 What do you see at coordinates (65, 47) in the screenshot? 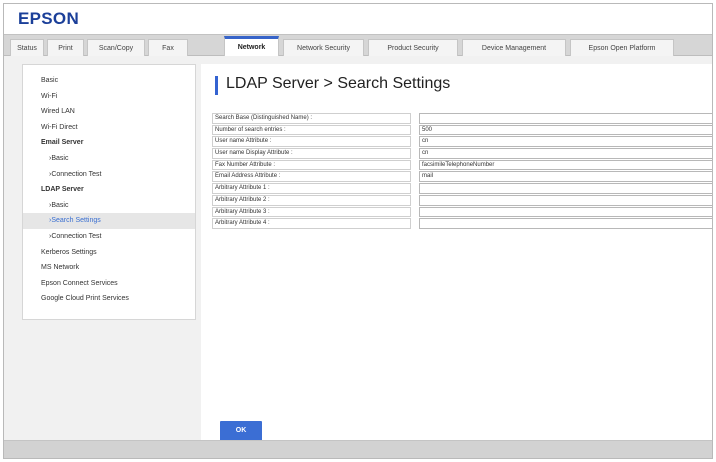
I see `tab-print: Print` at bounding box center [65, 47].